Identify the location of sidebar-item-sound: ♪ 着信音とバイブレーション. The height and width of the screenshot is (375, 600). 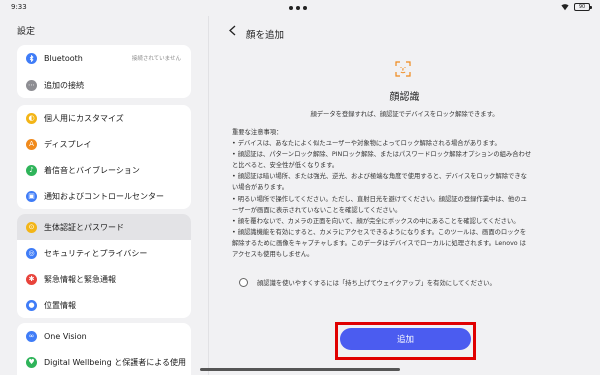
(104, 170).